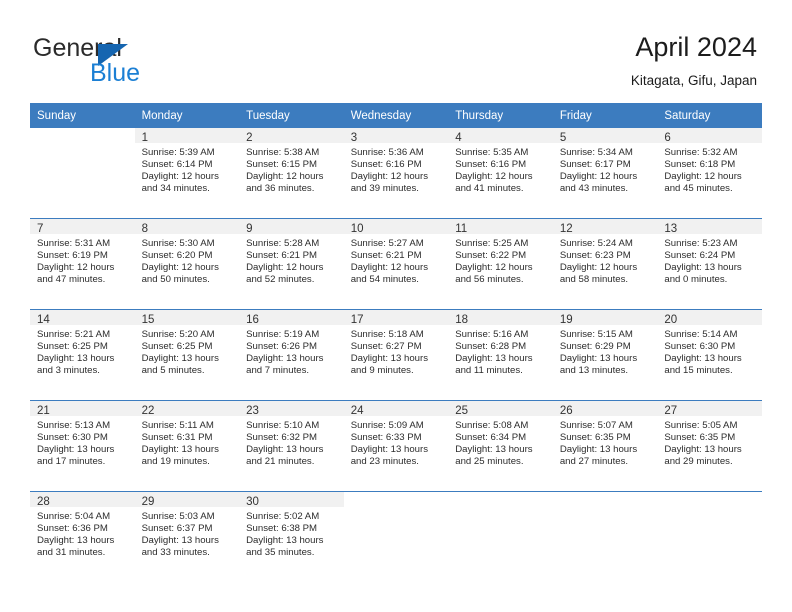 The width and height of the screenshot is (792, 612). I want to click on day-number: 24, so click(396, 409).